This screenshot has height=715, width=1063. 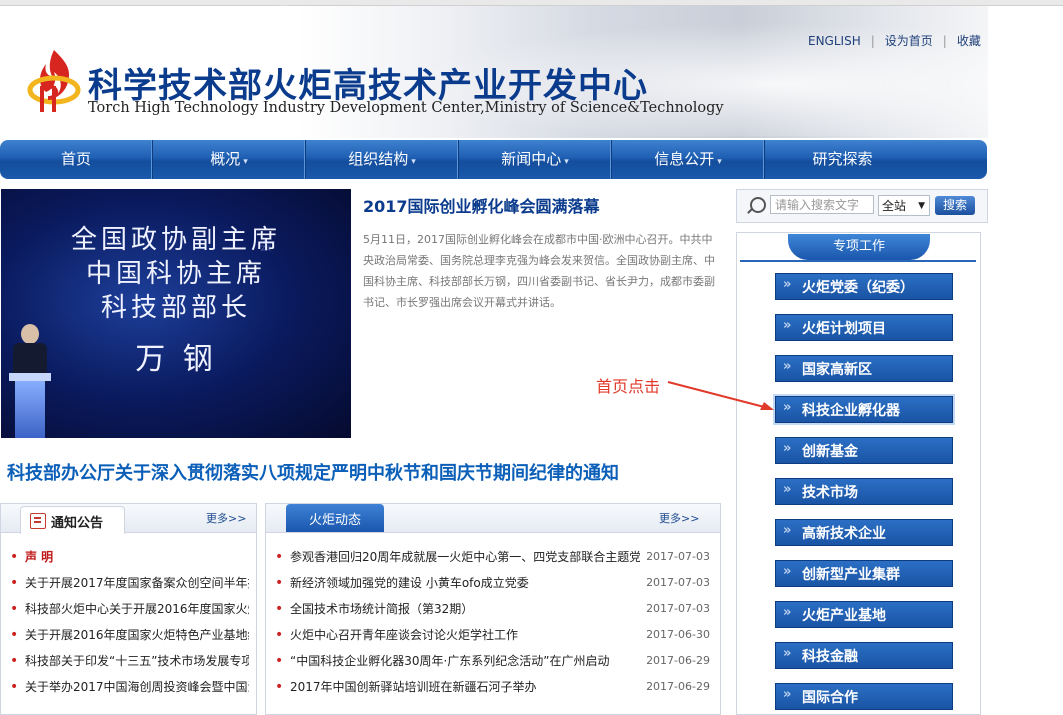 What do you see at coordinates (465, 557) in the screenshot?
I see `list-item-text: 参观香港回归20周年成就展一火炬中心第一、四党支部联合主题党日活动` at bounding box center [465, 557].